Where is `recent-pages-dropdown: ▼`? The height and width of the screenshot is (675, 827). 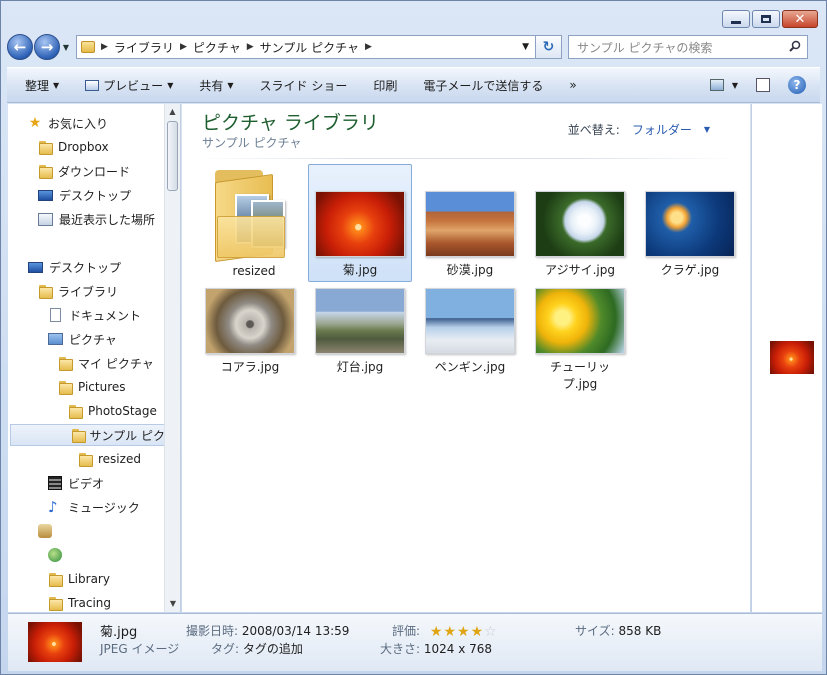 recent-pages-dropdown: ▼ is located at coordinates (66, 47).